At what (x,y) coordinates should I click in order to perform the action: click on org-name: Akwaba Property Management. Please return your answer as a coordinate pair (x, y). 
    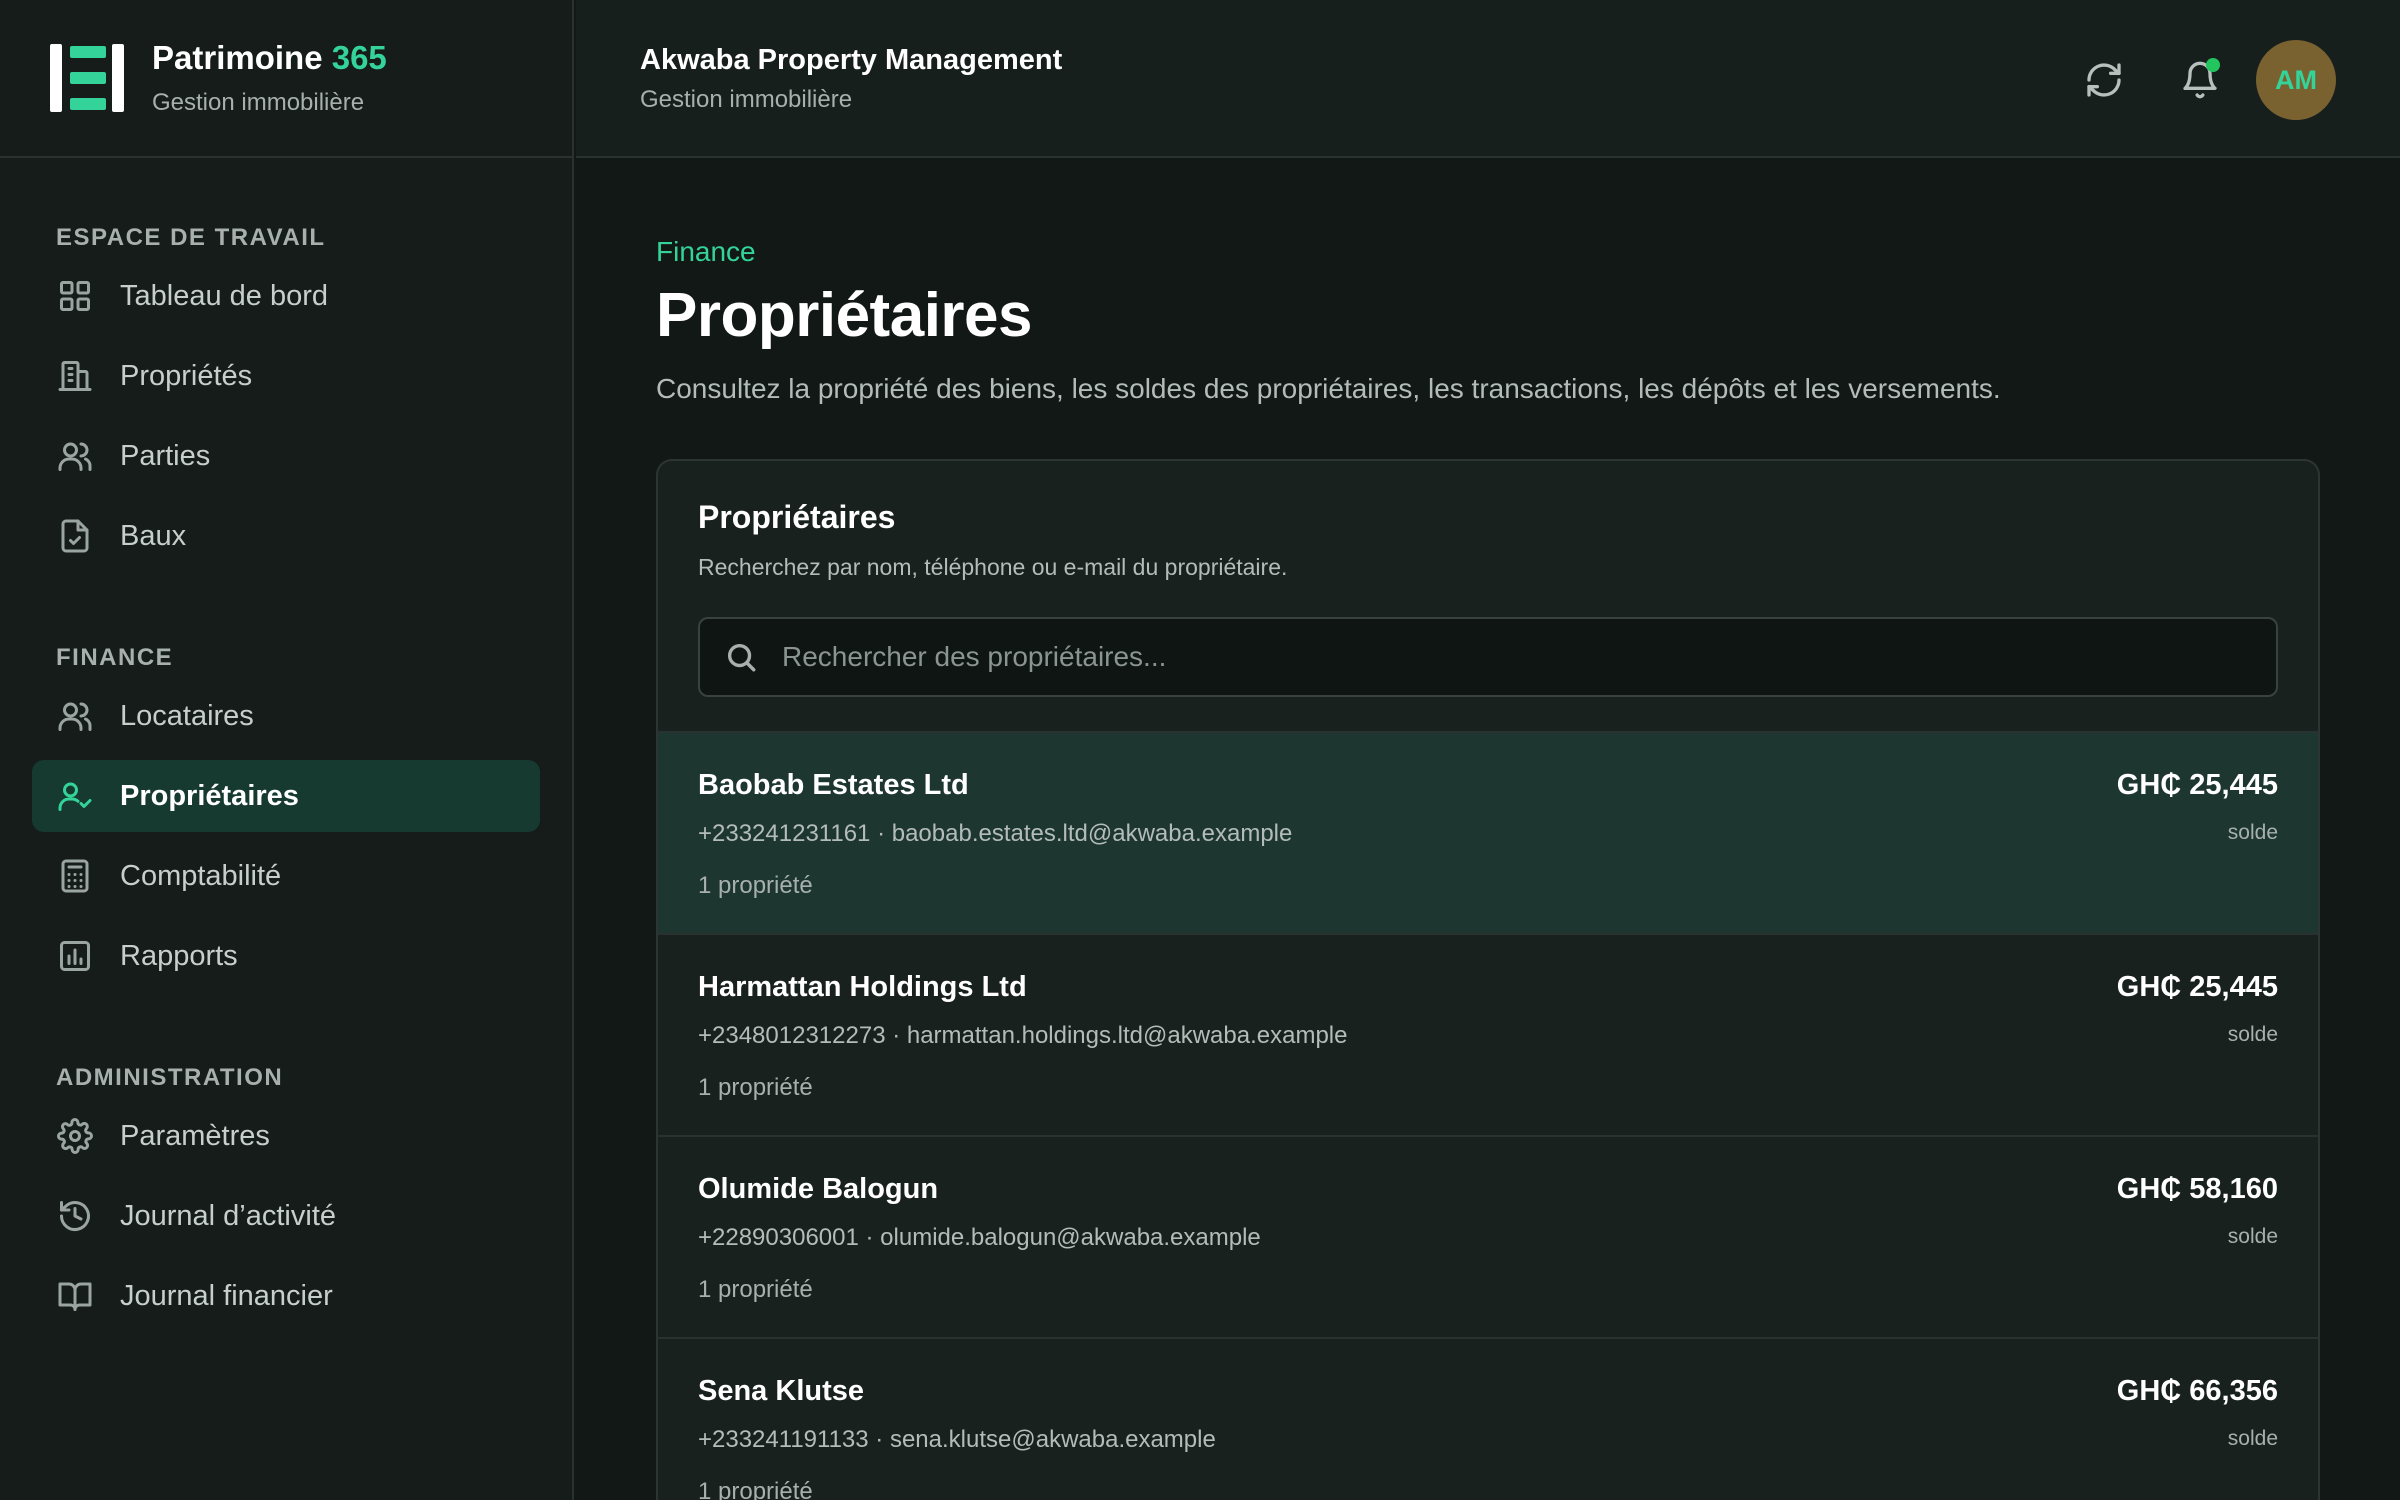
    Looking at the image, I should click on (851, 60).